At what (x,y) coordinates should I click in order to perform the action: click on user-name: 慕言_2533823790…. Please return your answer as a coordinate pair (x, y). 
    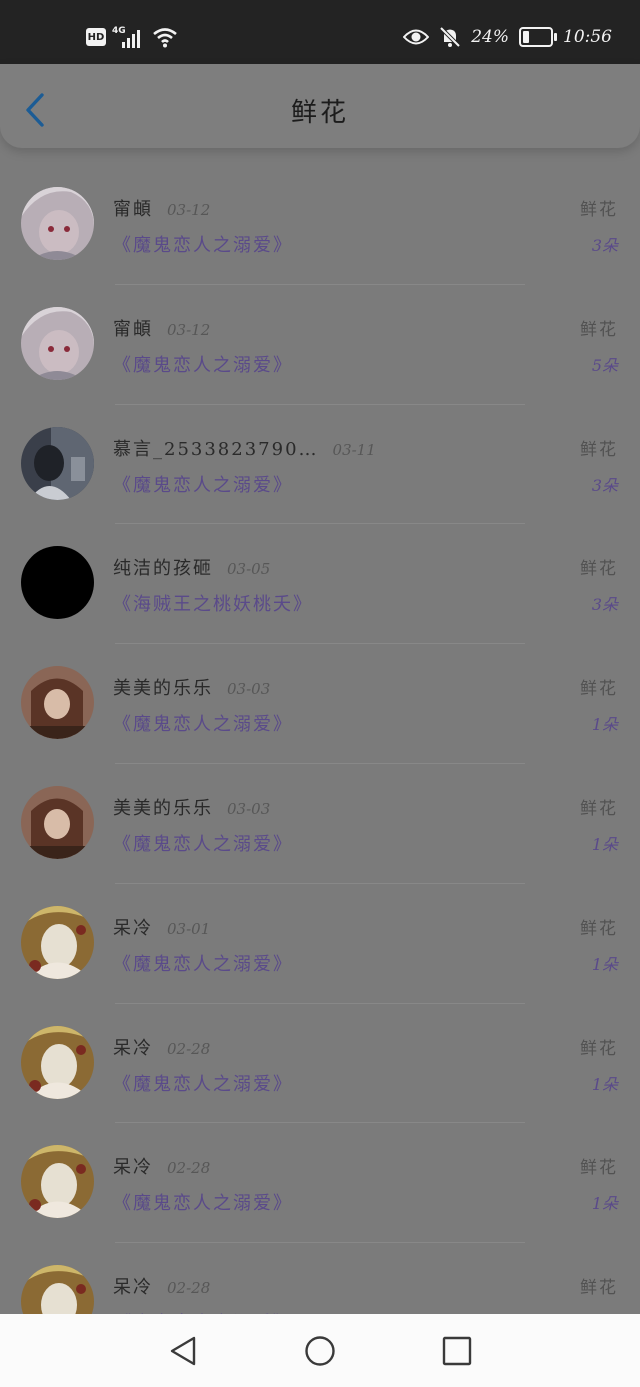
    Looking at the image, I should click on (216, 449).